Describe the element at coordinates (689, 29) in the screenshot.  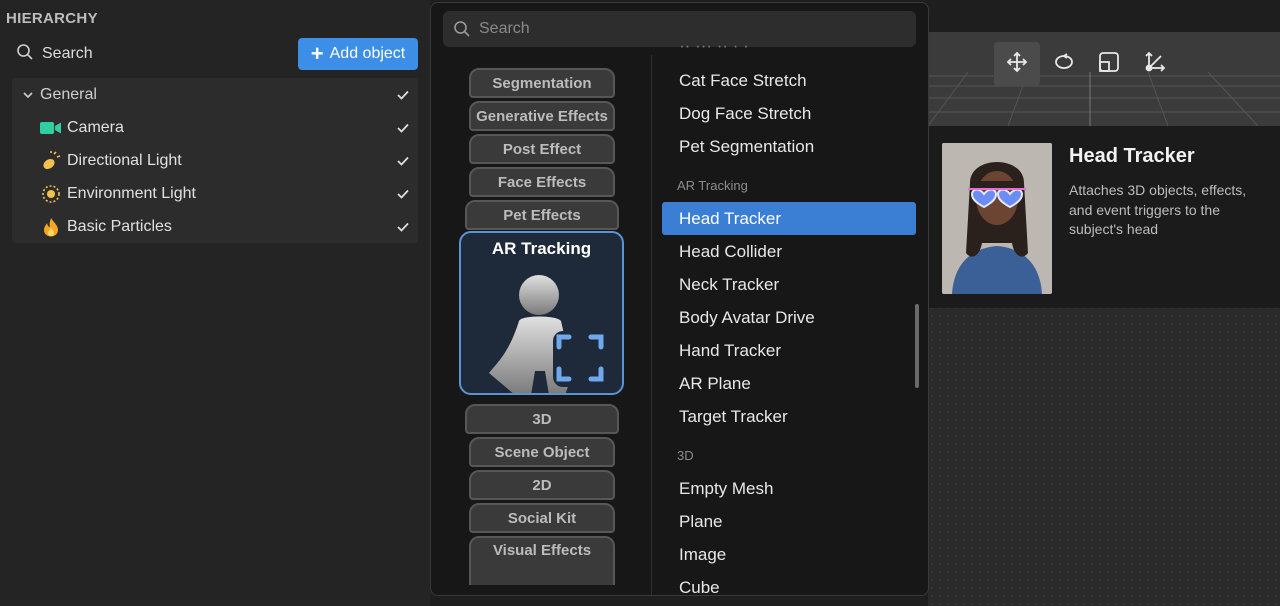
I see `popup-search-input` at that location.